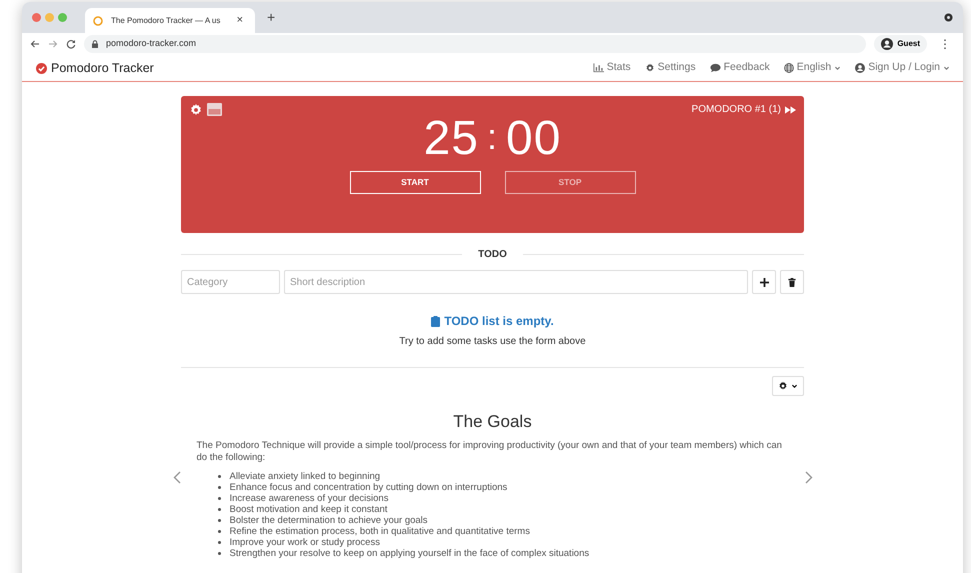  Describe the element at coordinates (41, 68) in the screenshot. I see `check-circle-icon` at that location.